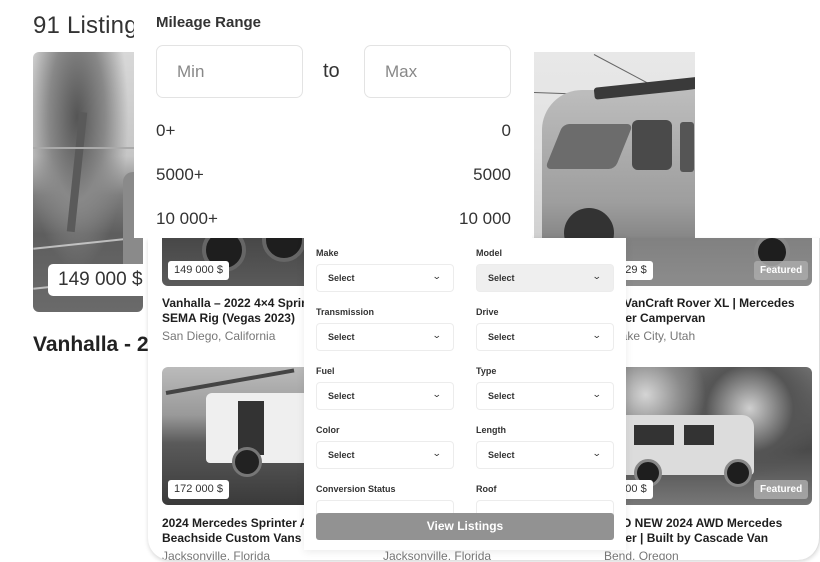  Describe the element at coordinates (385, 337) in the screenshot. I see `transmission-select: Select ⌄` at that location.